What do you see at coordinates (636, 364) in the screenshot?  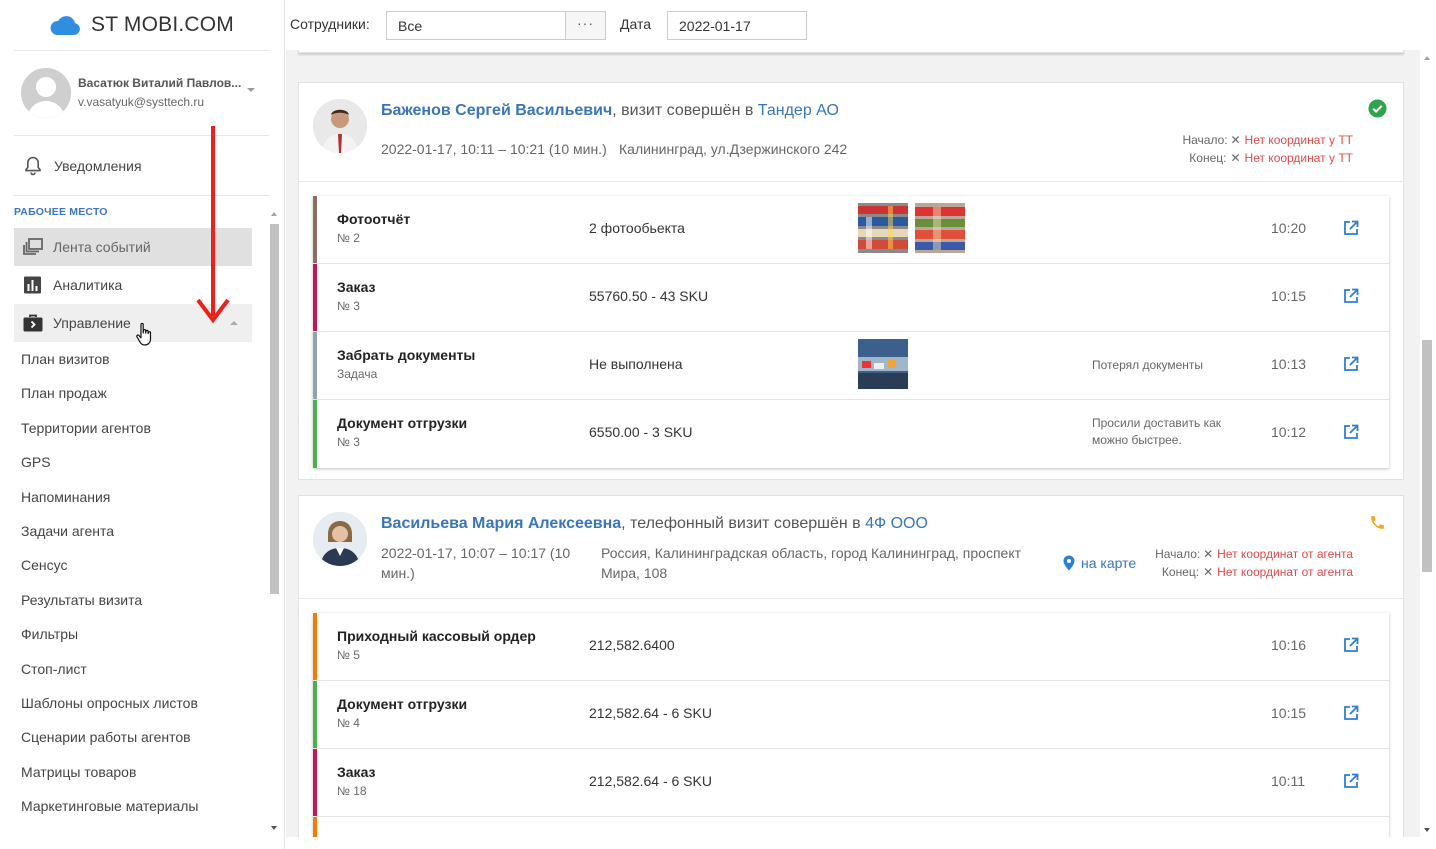 I see `doc-value: Не выполнена` at bounding box center [636, 364].